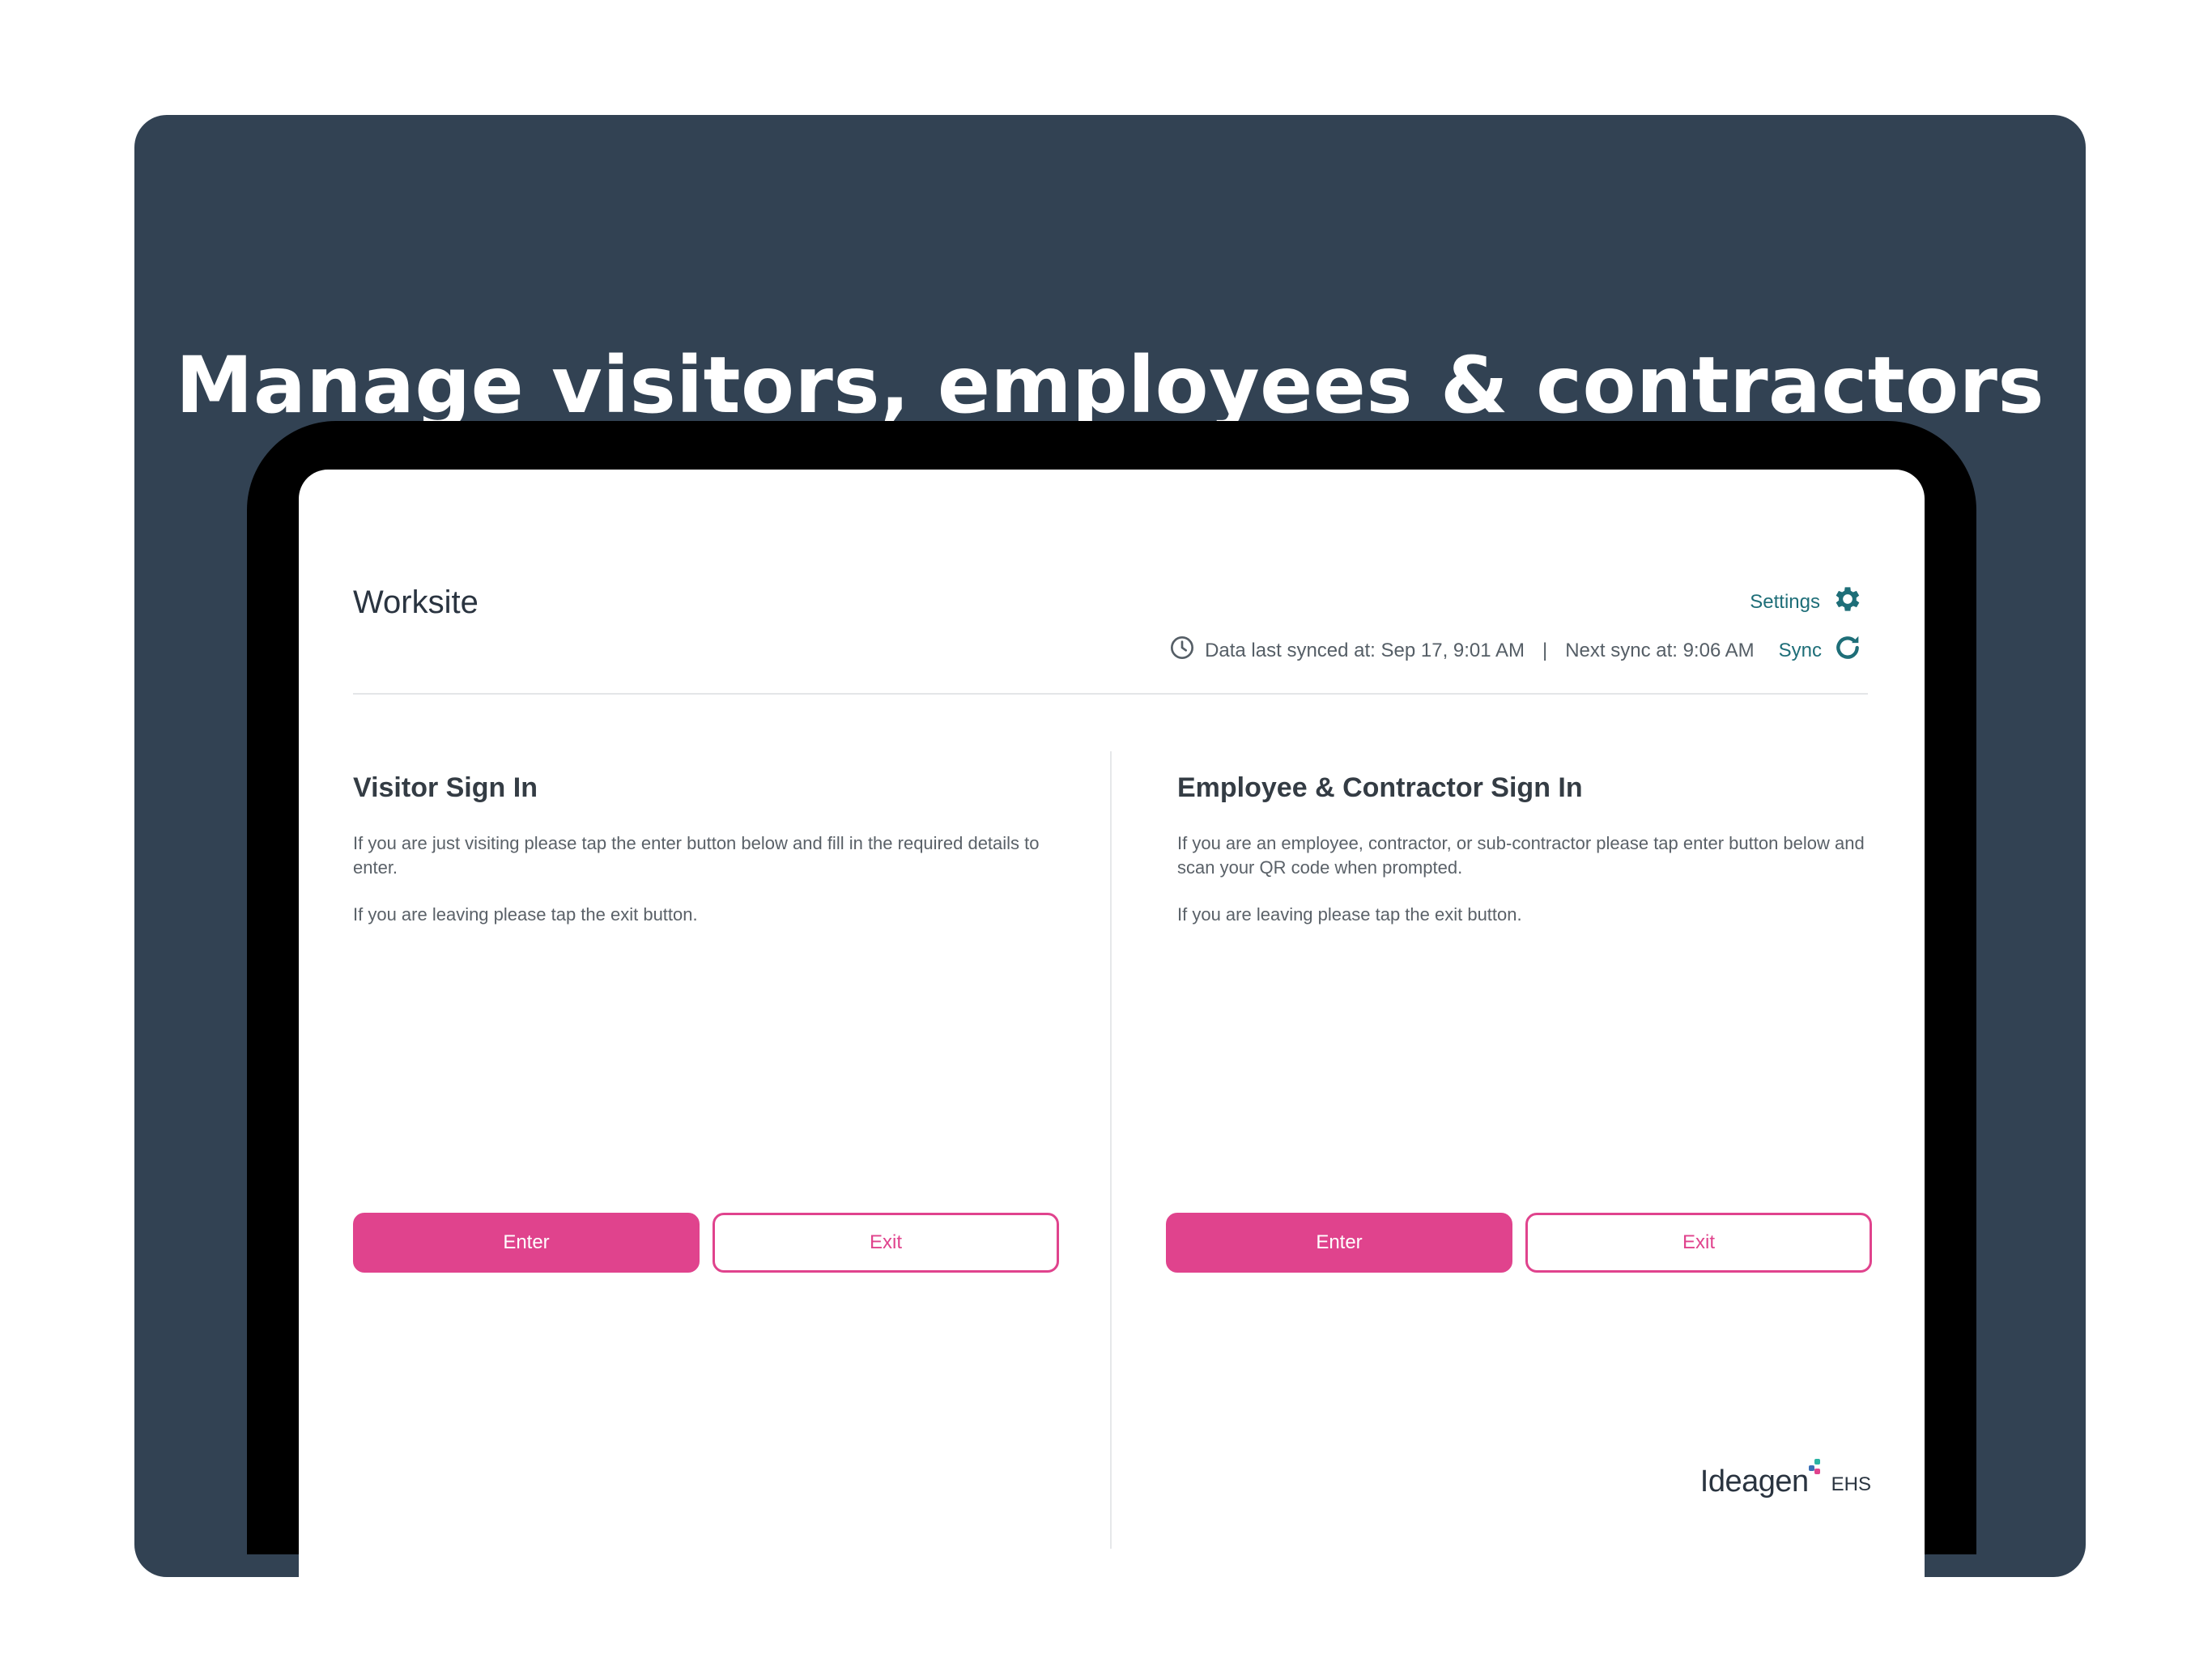 This screenshot has width=2212, height=1658. What do you see at coordinates (1660, 650) in the screenshot?
I see `next-sync-text: Next sync at: 9:06 AM` at bounding box center [1660, 650].